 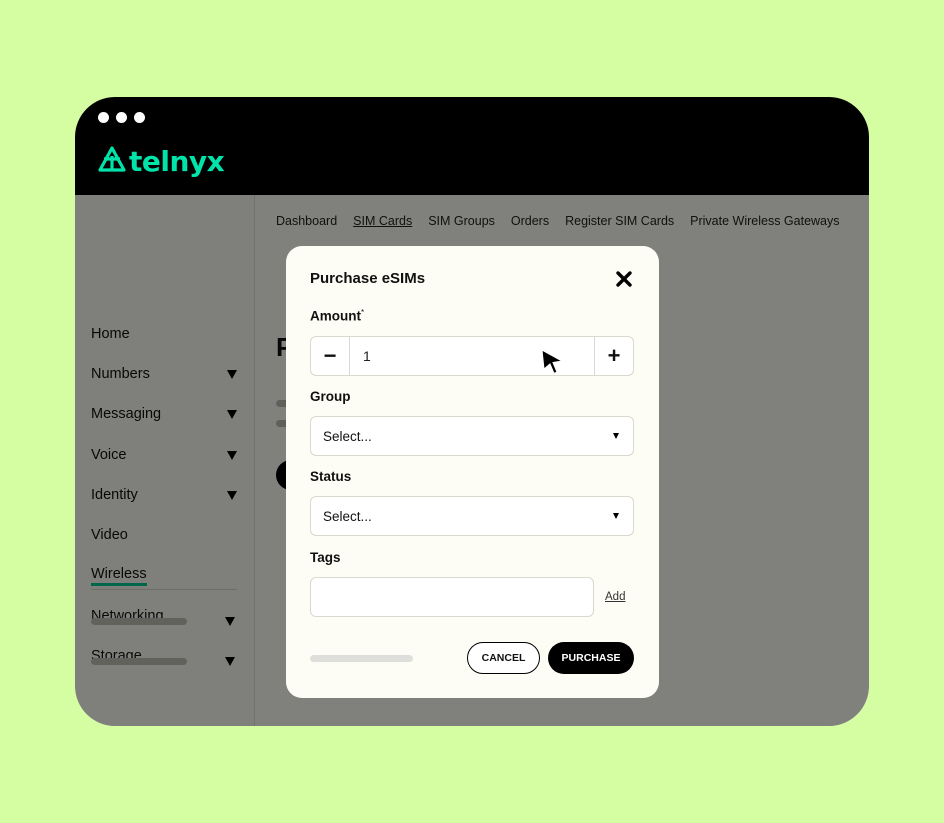 I want to click on close-button, so click(x=624, y=281).